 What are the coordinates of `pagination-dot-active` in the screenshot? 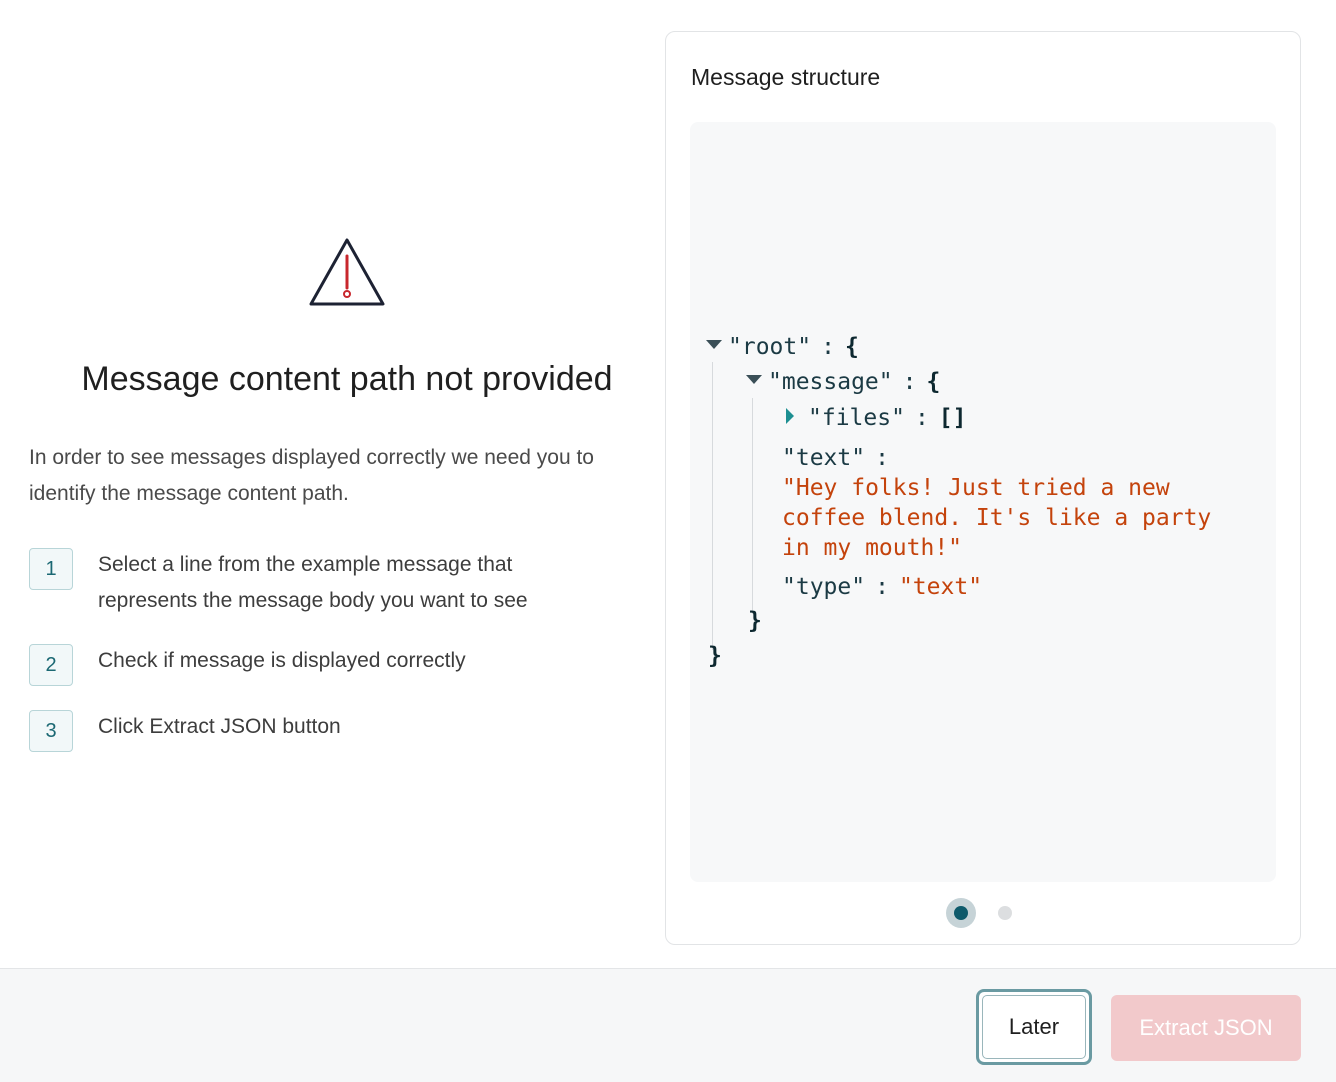 It's located at (961, 913).